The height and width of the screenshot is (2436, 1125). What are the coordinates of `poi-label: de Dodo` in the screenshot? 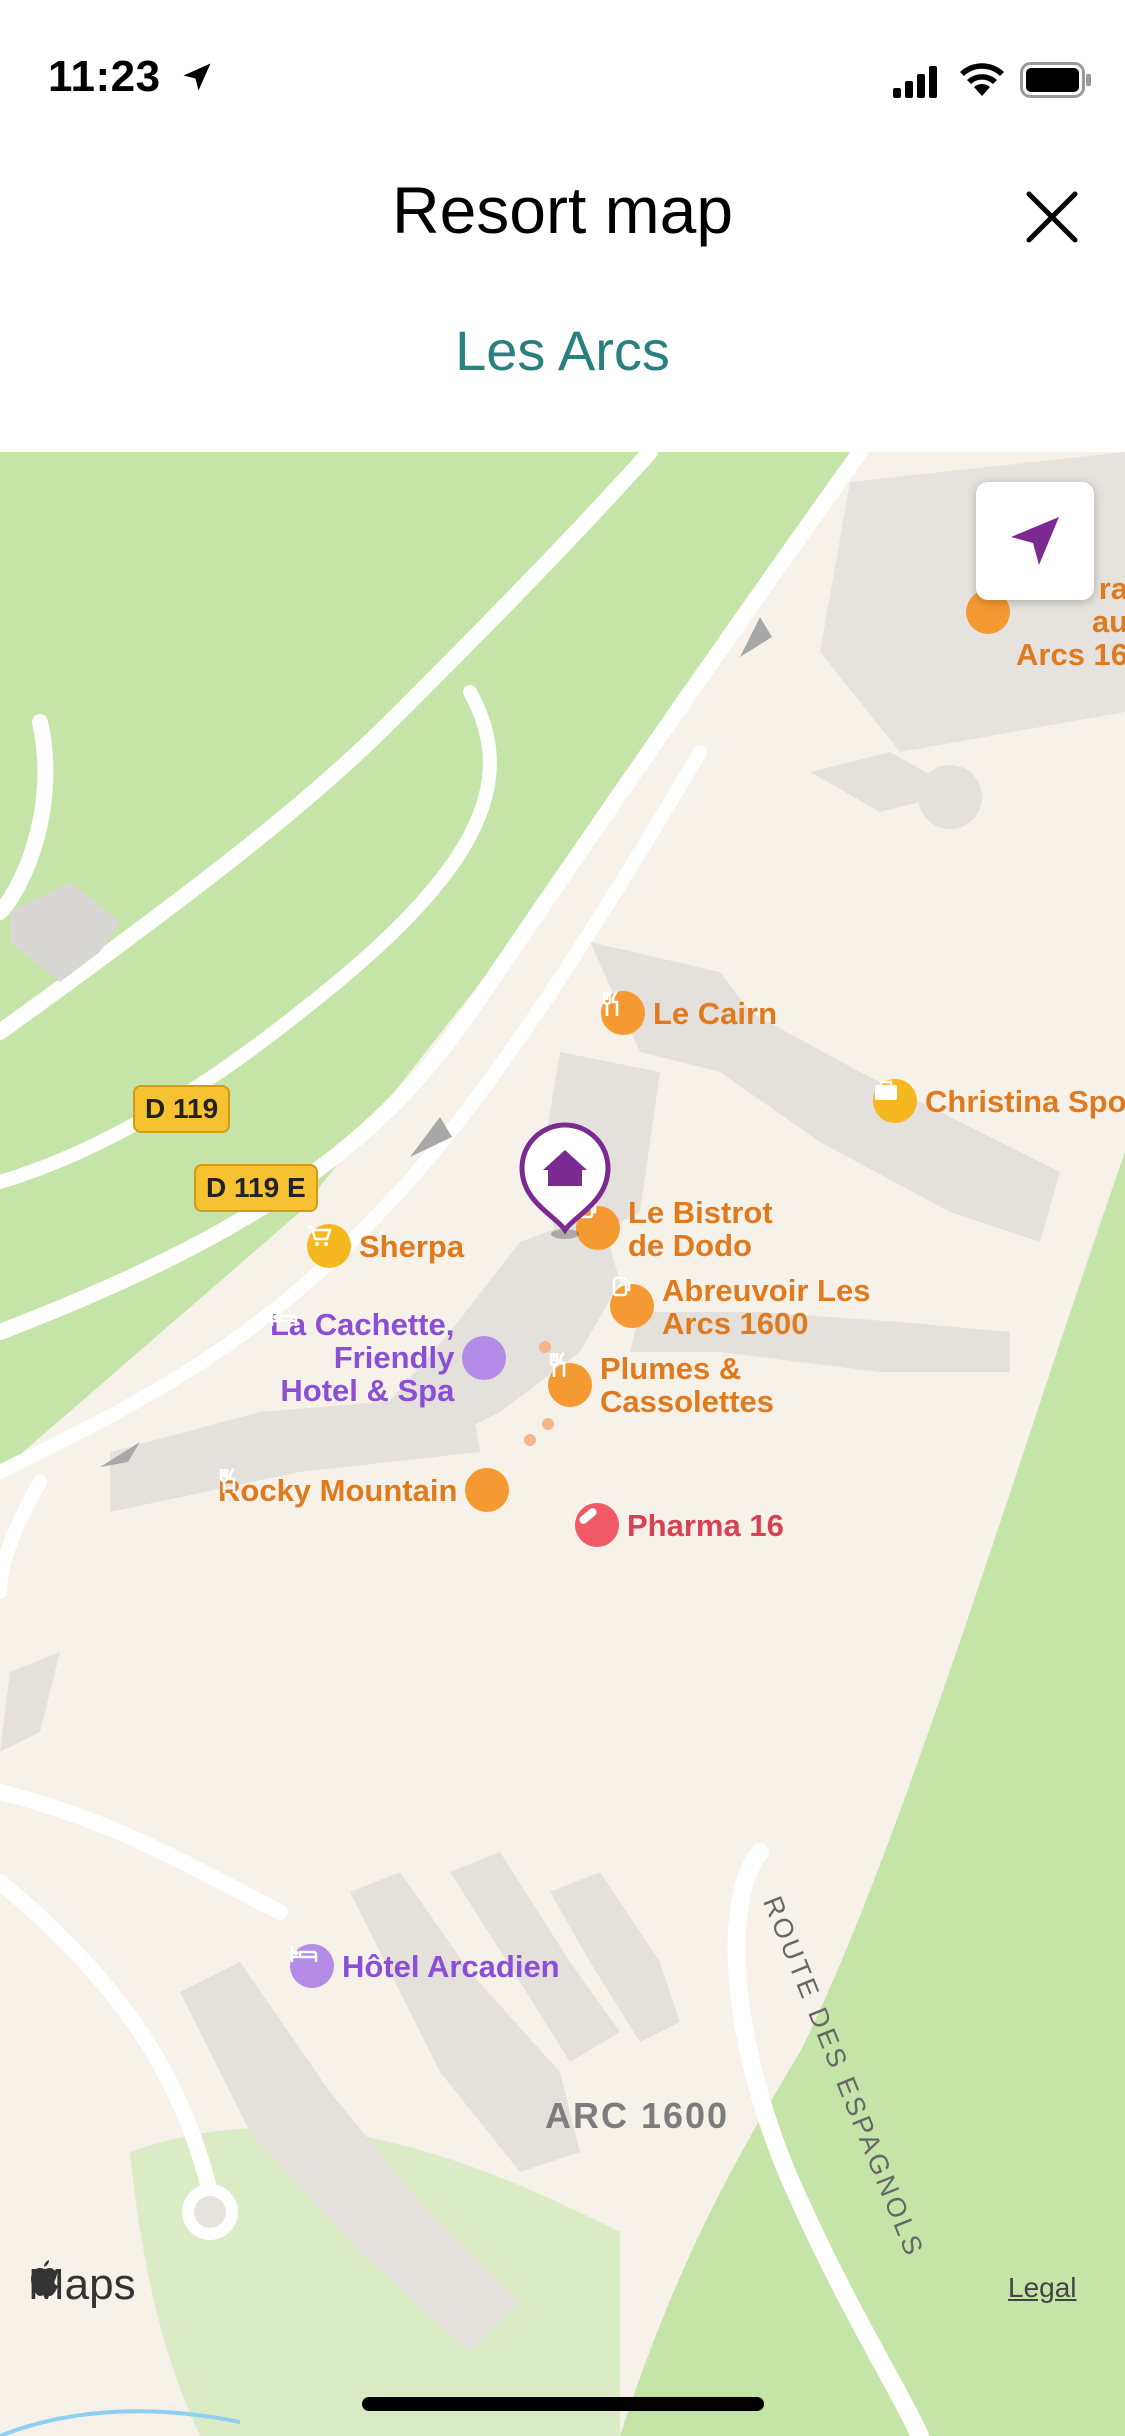 It's located at (690, 1245).